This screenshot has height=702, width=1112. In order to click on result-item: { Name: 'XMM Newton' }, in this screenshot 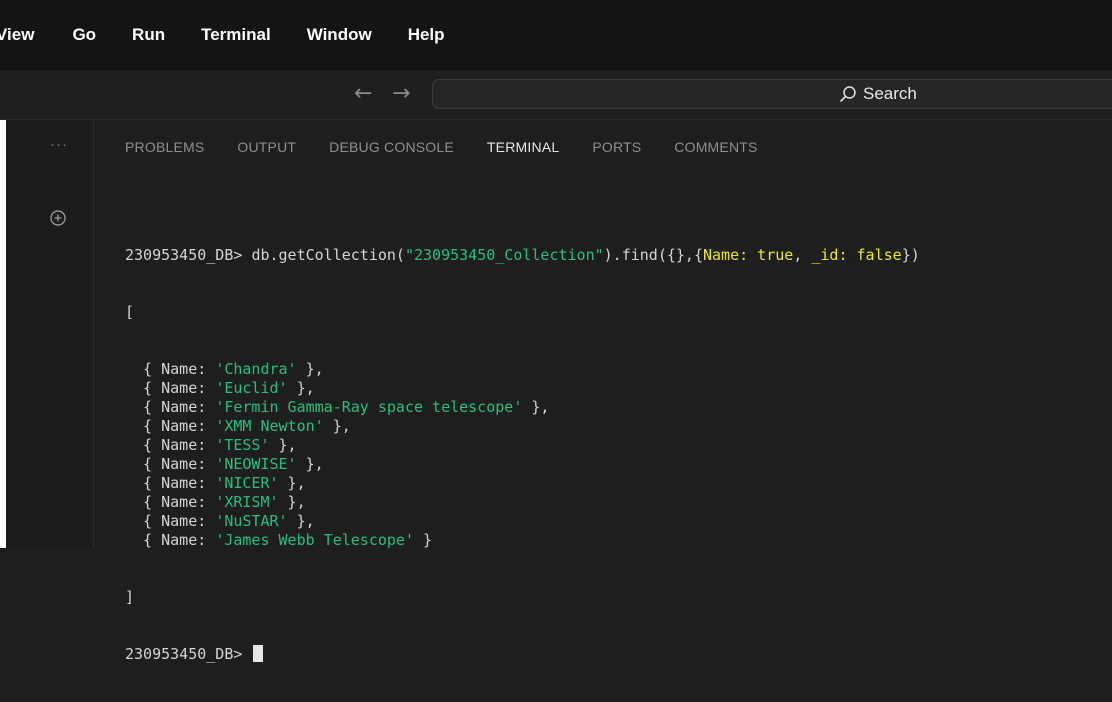, I will do `click(238, 426)`.